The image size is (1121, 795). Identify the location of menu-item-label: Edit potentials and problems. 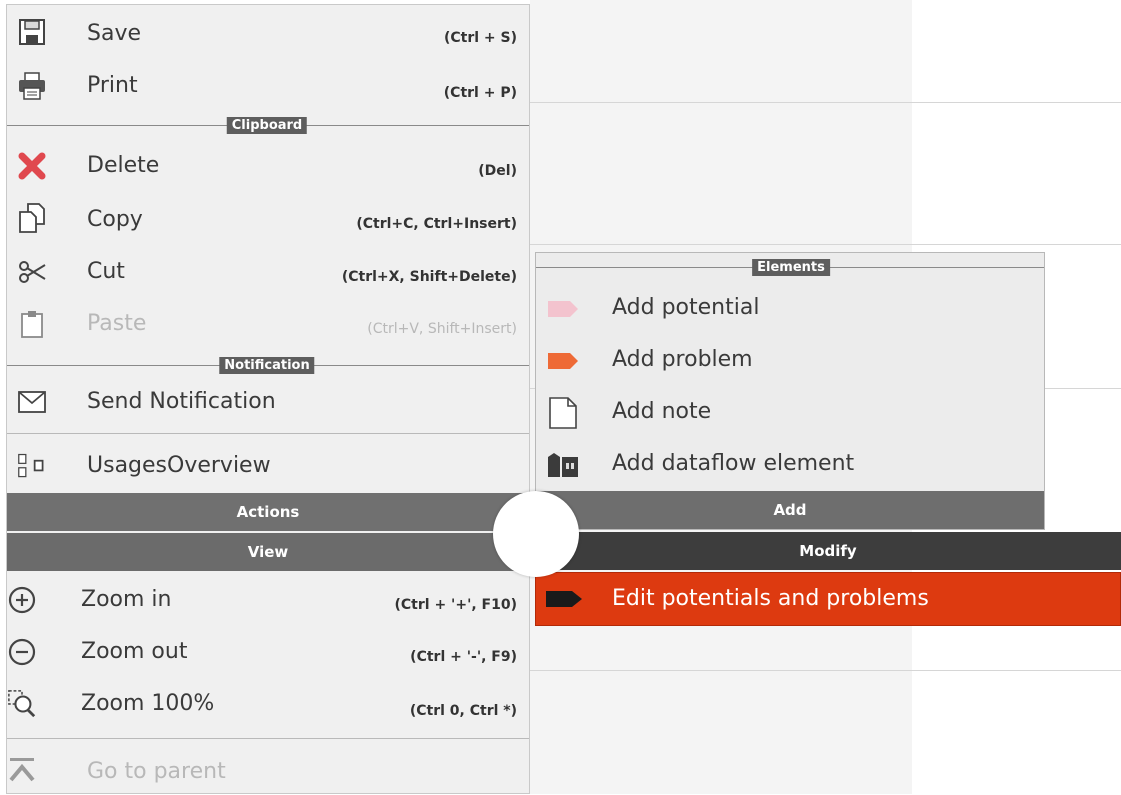
(770, 598).